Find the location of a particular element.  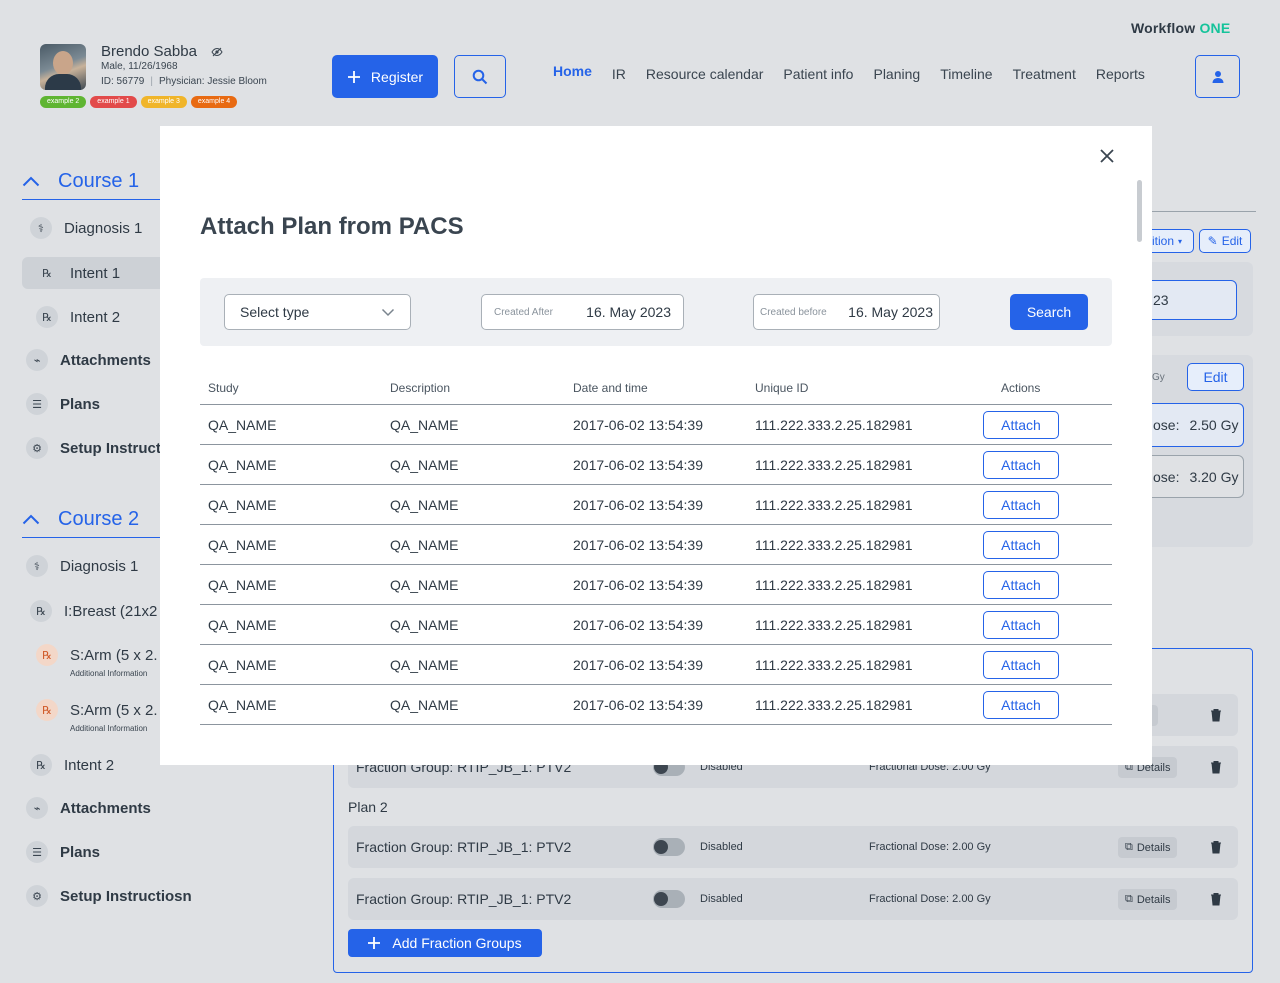

tag-badge: example 1 is located at coordinates (113, 102).